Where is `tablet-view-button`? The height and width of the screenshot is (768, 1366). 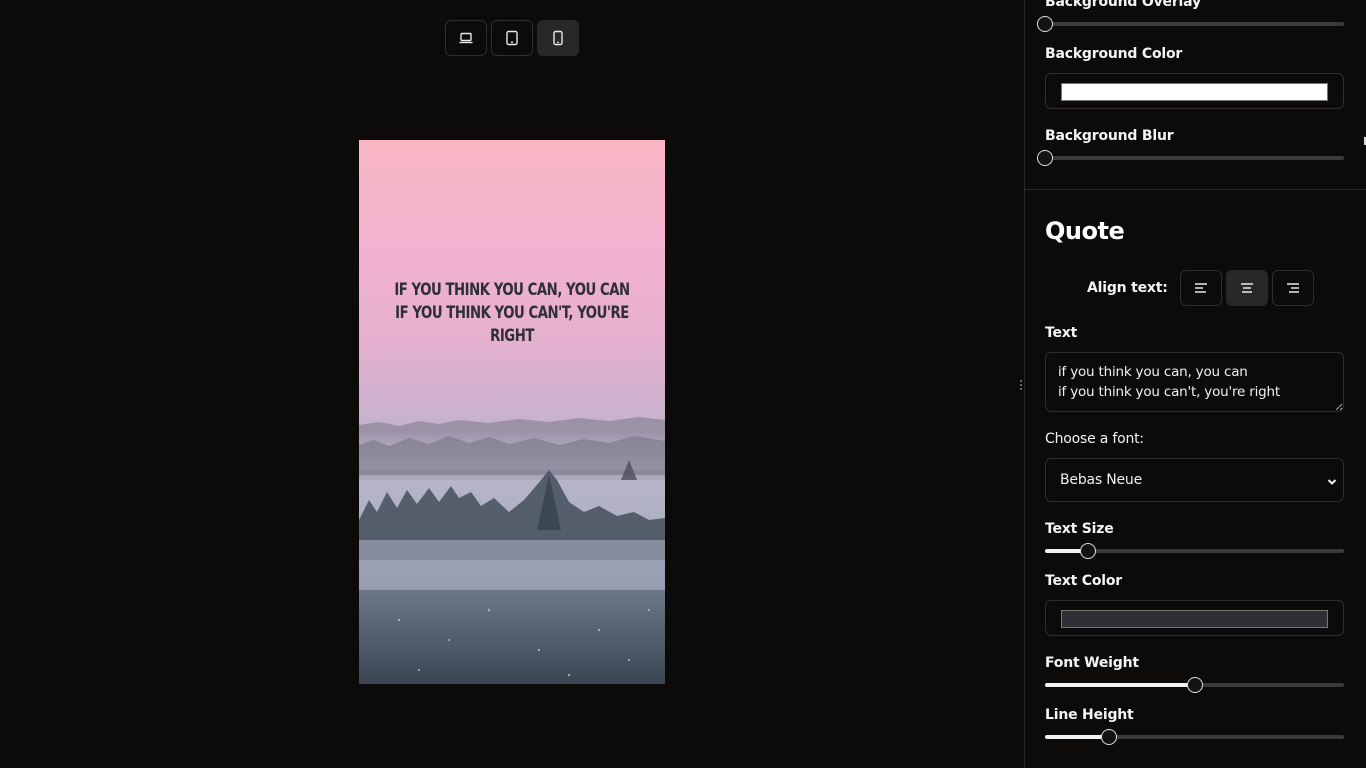 tablet-view-button is located at coordinates (512, 38).